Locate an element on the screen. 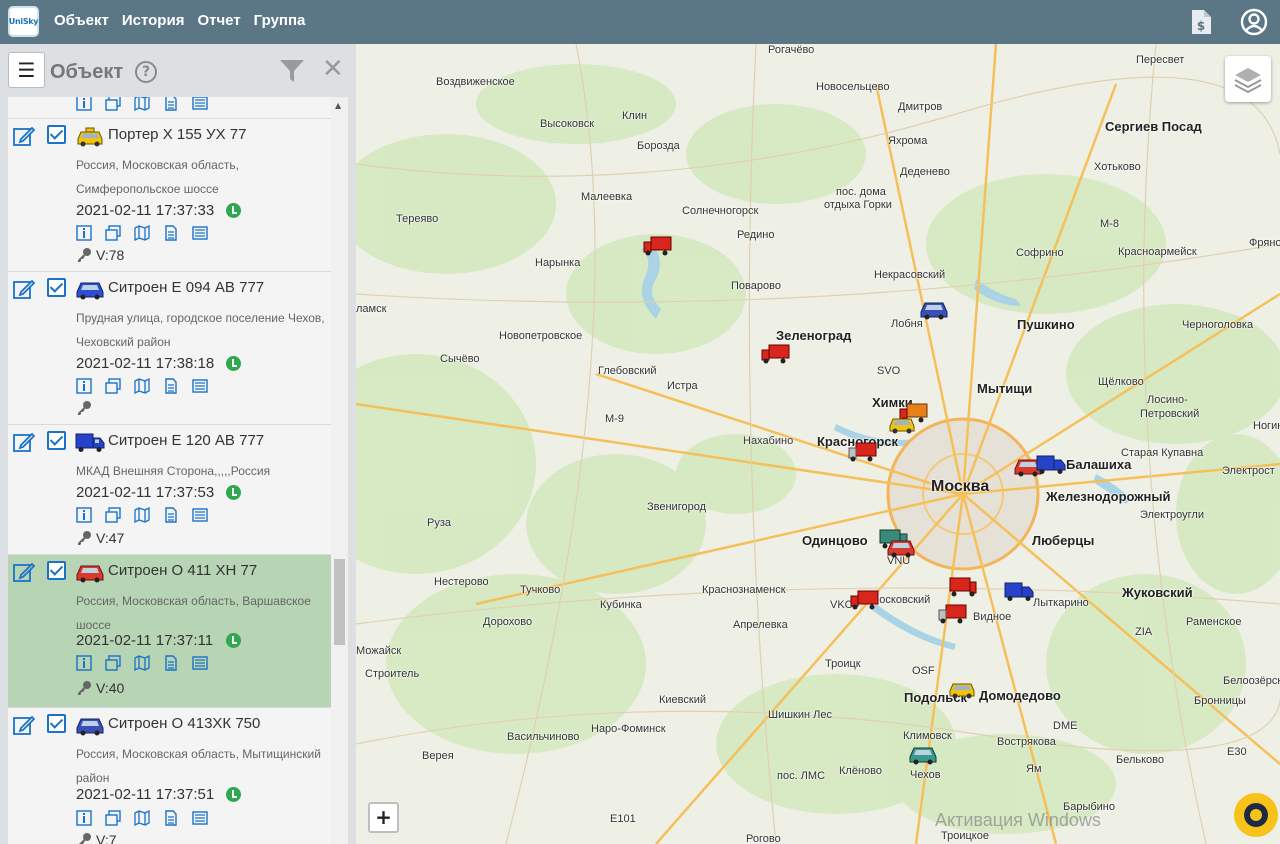  item-tools is located at coordinates (142, 104).